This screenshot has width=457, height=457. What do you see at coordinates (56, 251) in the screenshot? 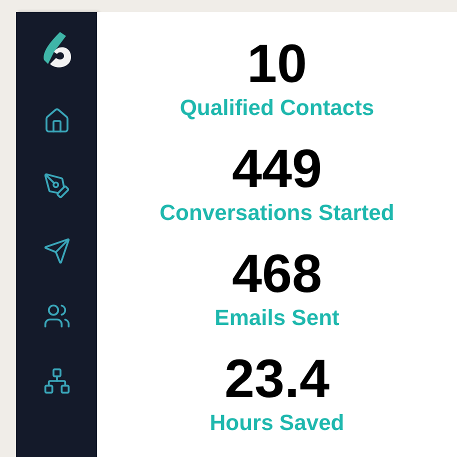
I see `send-icon` at bounding box center [56, 251].